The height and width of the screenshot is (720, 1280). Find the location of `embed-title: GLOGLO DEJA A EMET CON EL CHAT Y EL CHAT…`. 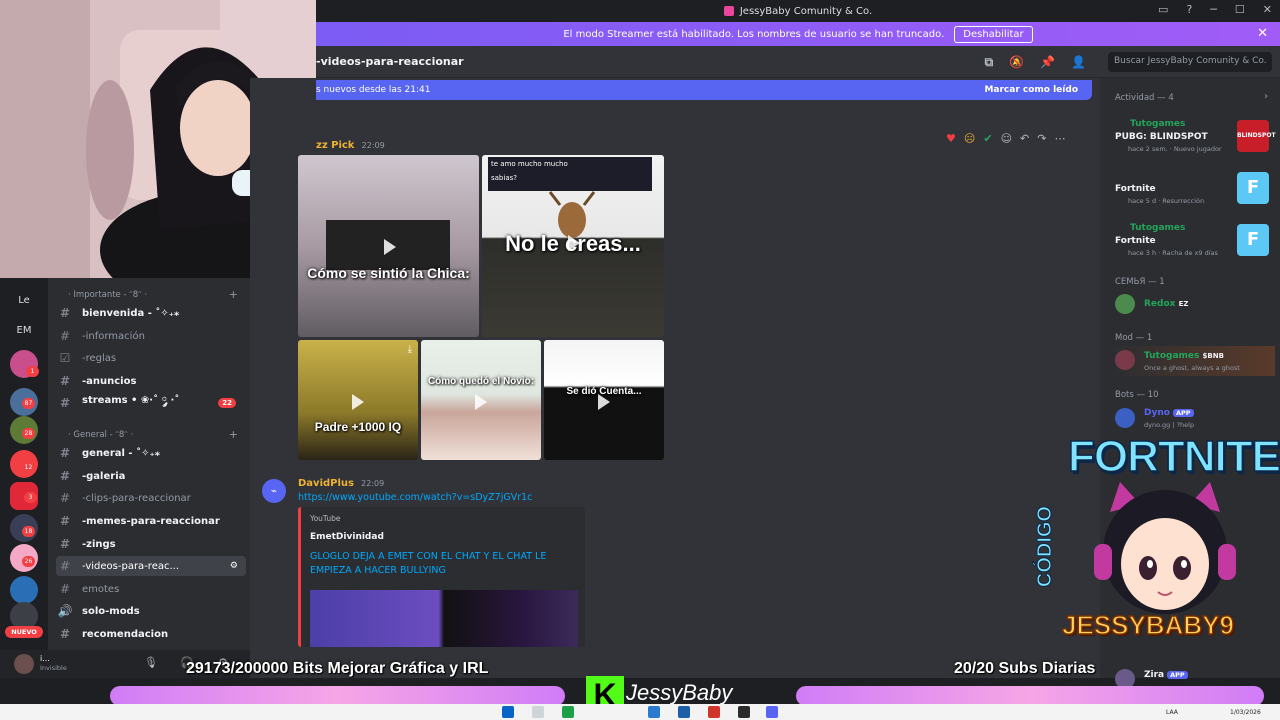

embed-title: GLOGLO DEJA A EMET CON EL CHAT Y EL CHAT… is located at coordinates (440, 564).